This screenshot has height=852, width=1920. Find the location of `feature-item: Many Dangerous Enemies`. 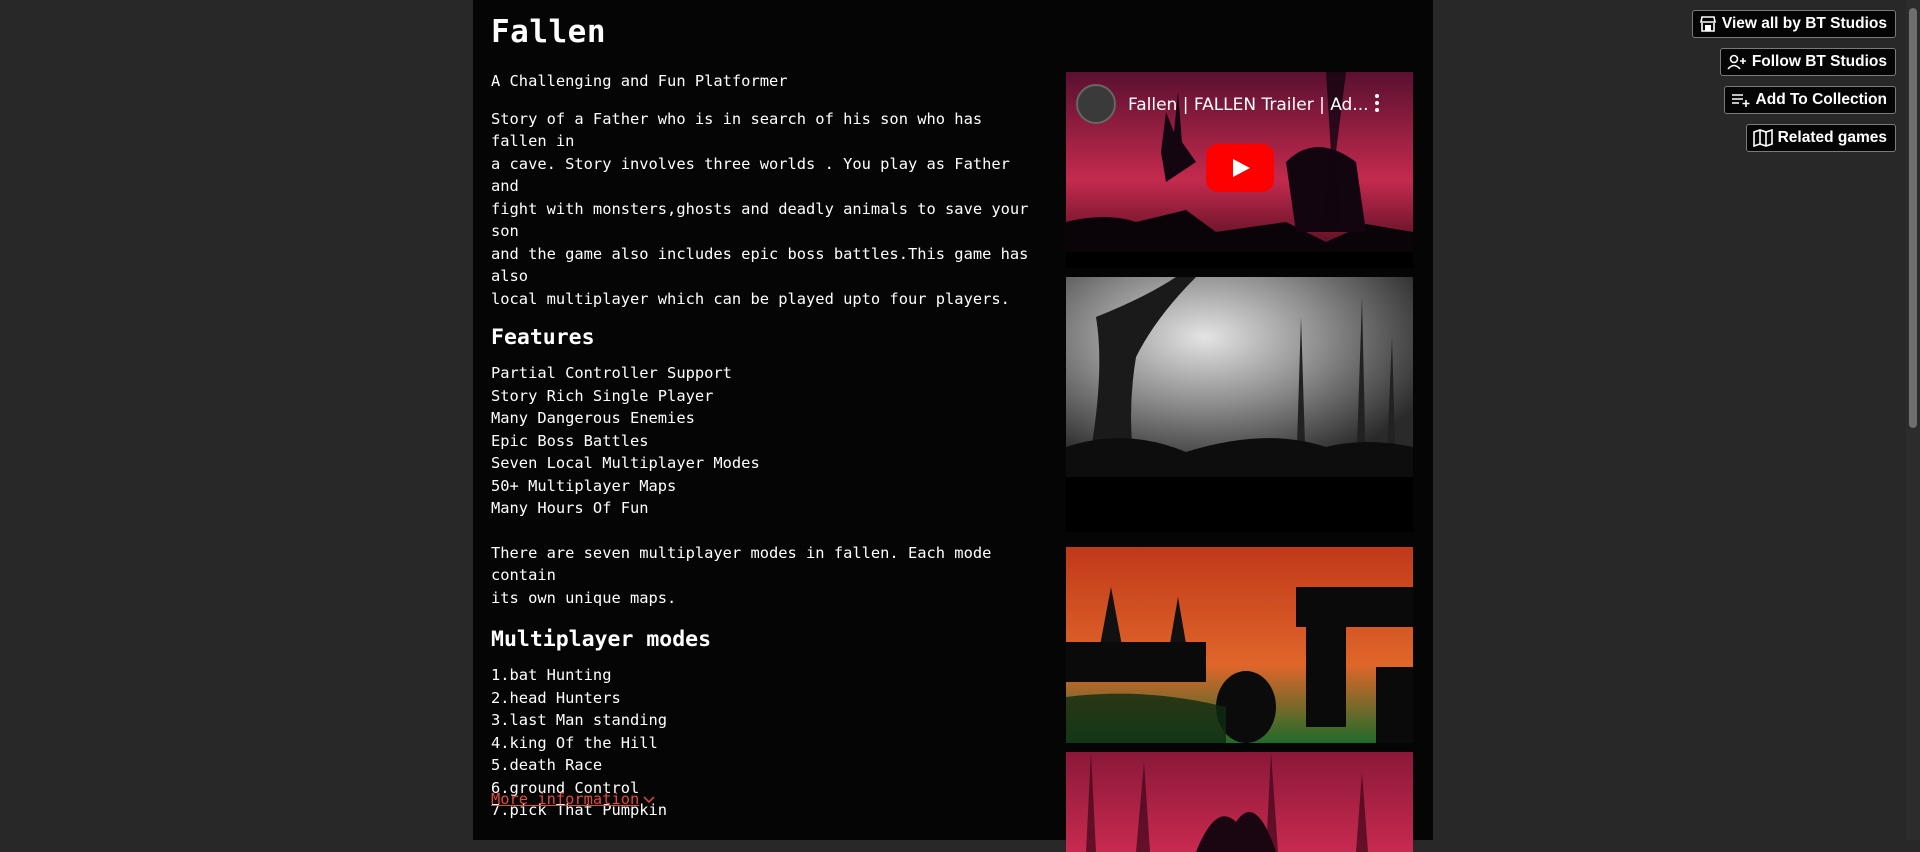

feature-item: Many Dangerous Enemies is located at coordinates (593, 418).